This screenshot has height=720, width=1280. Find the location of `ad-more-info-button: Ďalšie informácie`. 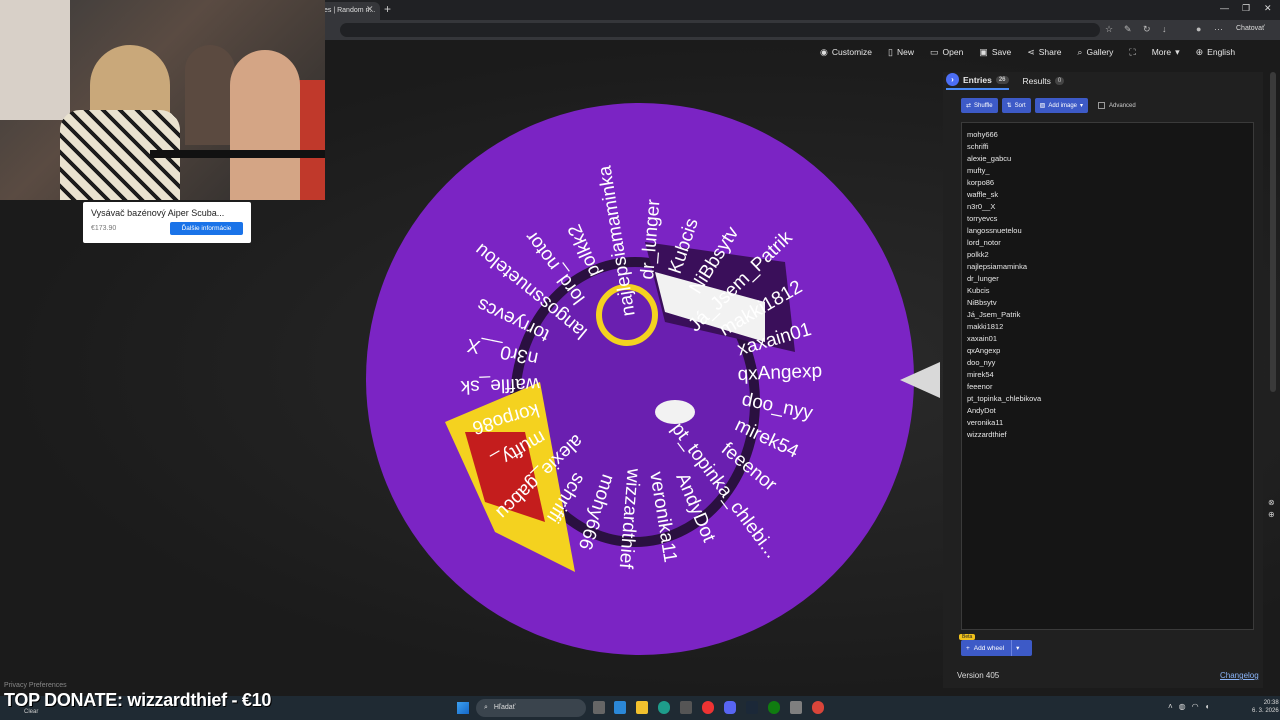

ad-more-info-button: Ďalšie informácie is located at coordinates (206, 228).